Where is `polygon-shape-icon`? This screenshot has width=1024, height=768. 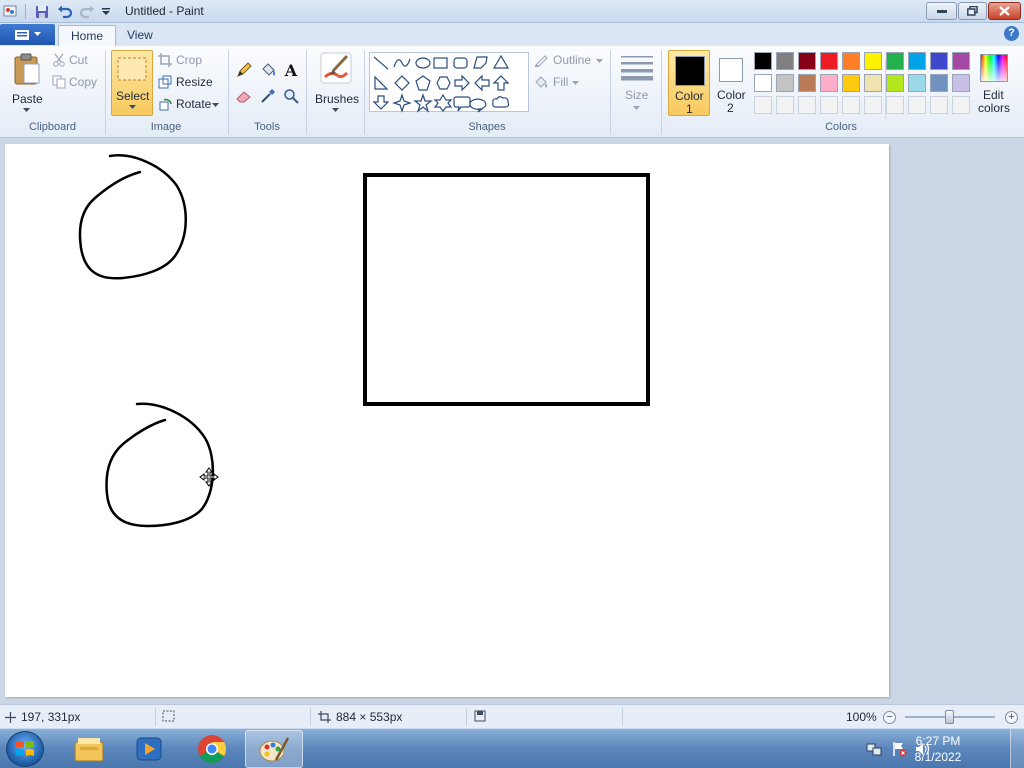
polygon-shape-icon is located at coordinates (480, 62).